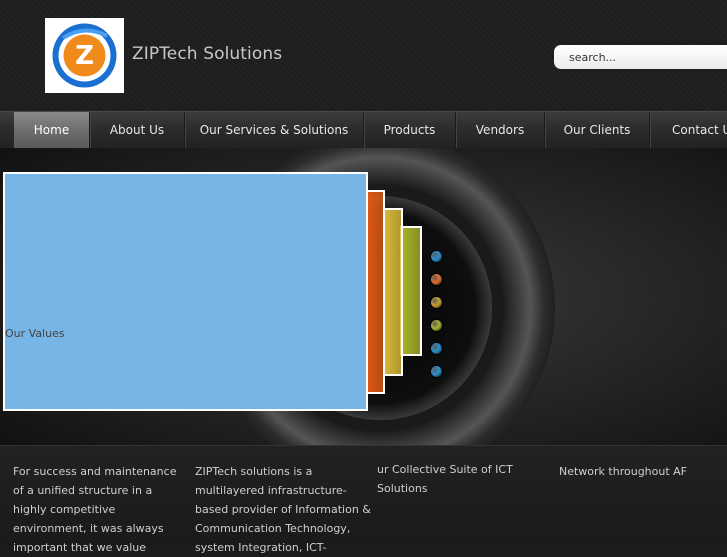 This screenshot has width=727, height=557. I want to click on nav-our-clients: Our Clients, so click(597, 130).